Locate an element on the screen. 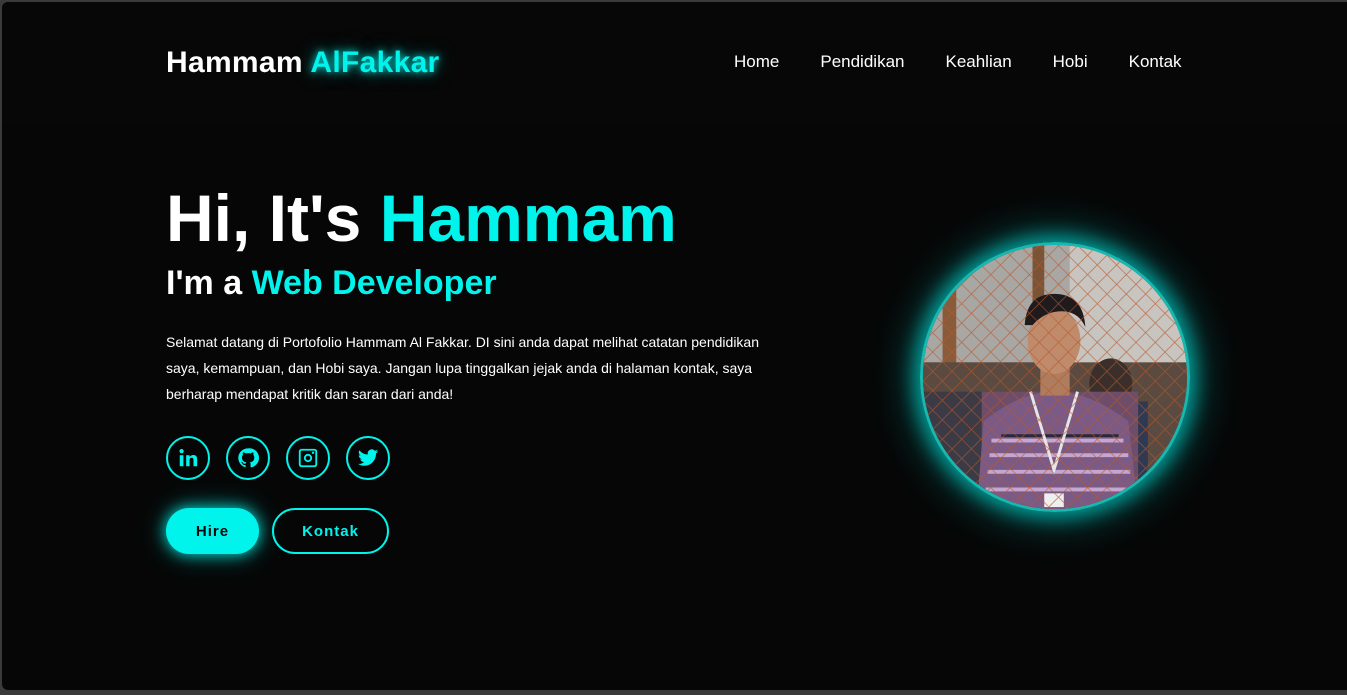  linkedin-icon is located at coordinates (188, 458).